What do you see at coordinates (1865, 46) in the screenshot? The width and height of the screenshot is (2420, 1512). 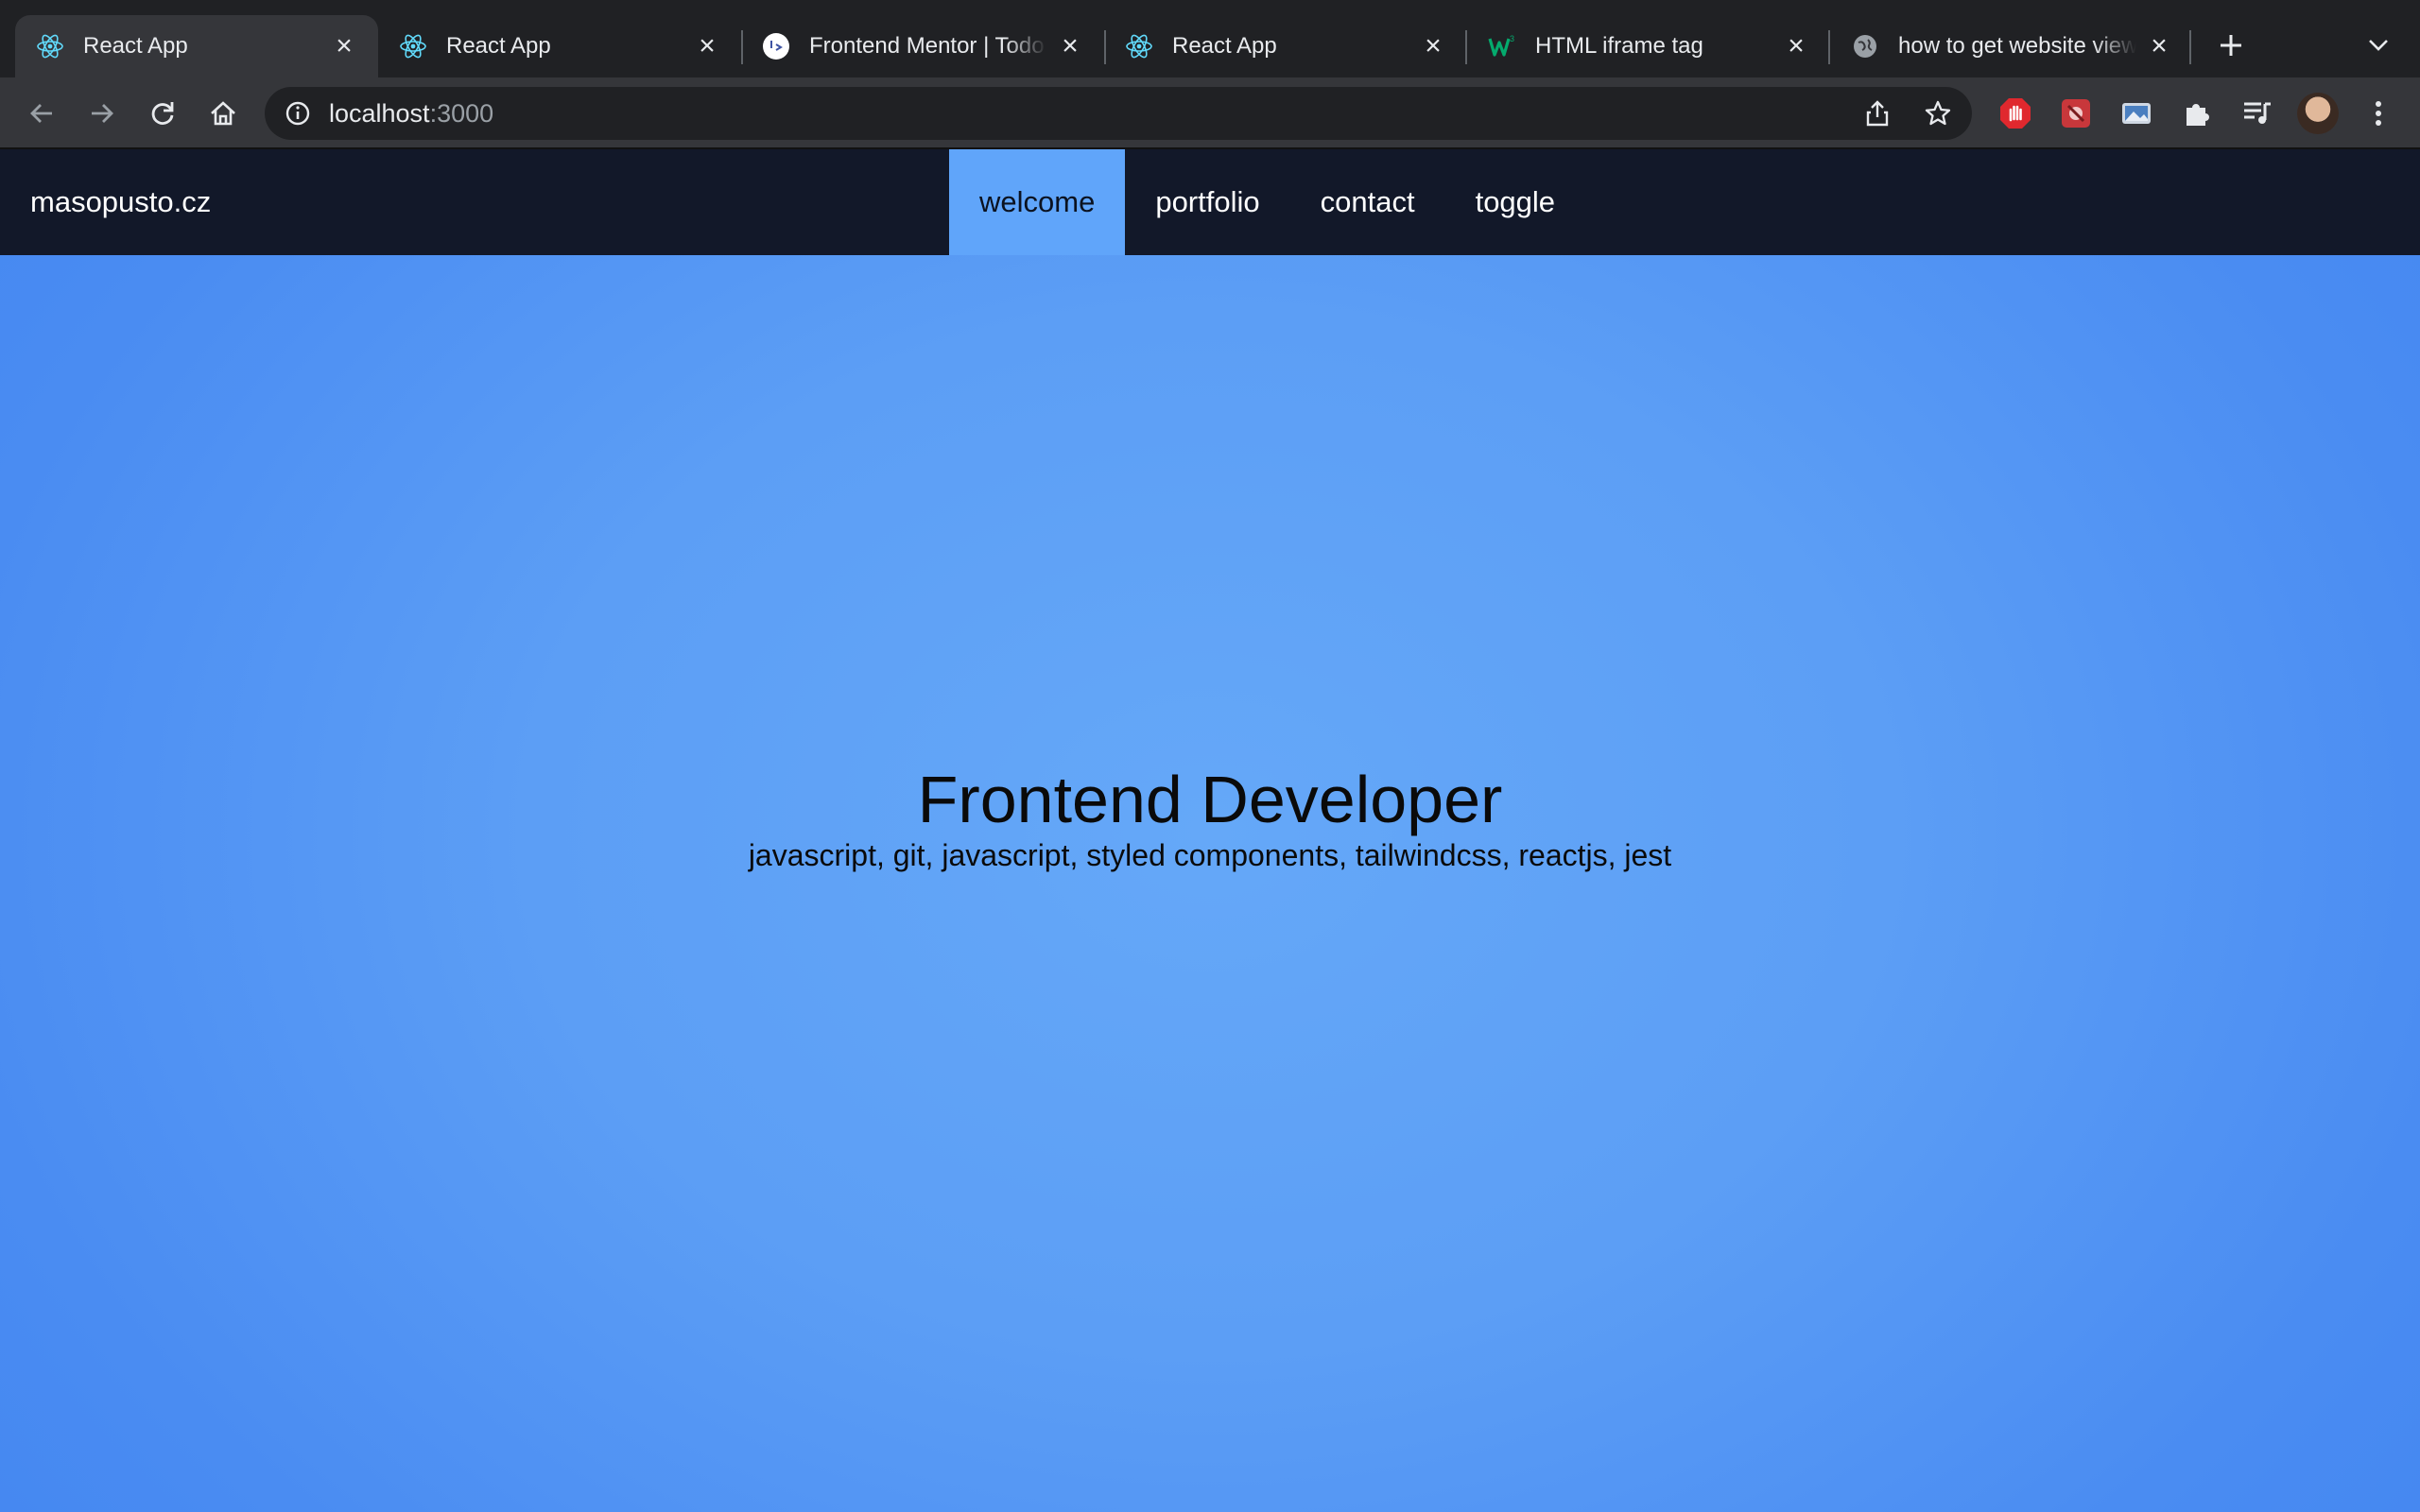 I see `globe-icon` at bounding box center [1865, 46].